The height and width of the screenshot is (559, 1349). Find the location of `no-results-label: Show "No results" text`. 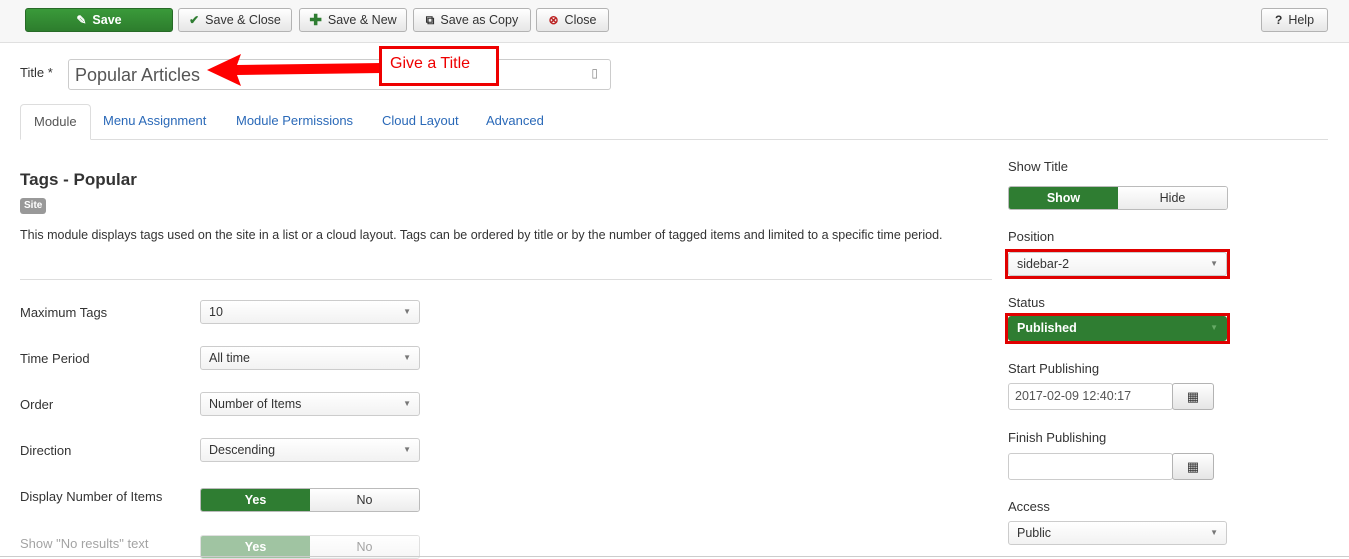

no-results-label: Show "No results" text is located at coordinates (84, 543).